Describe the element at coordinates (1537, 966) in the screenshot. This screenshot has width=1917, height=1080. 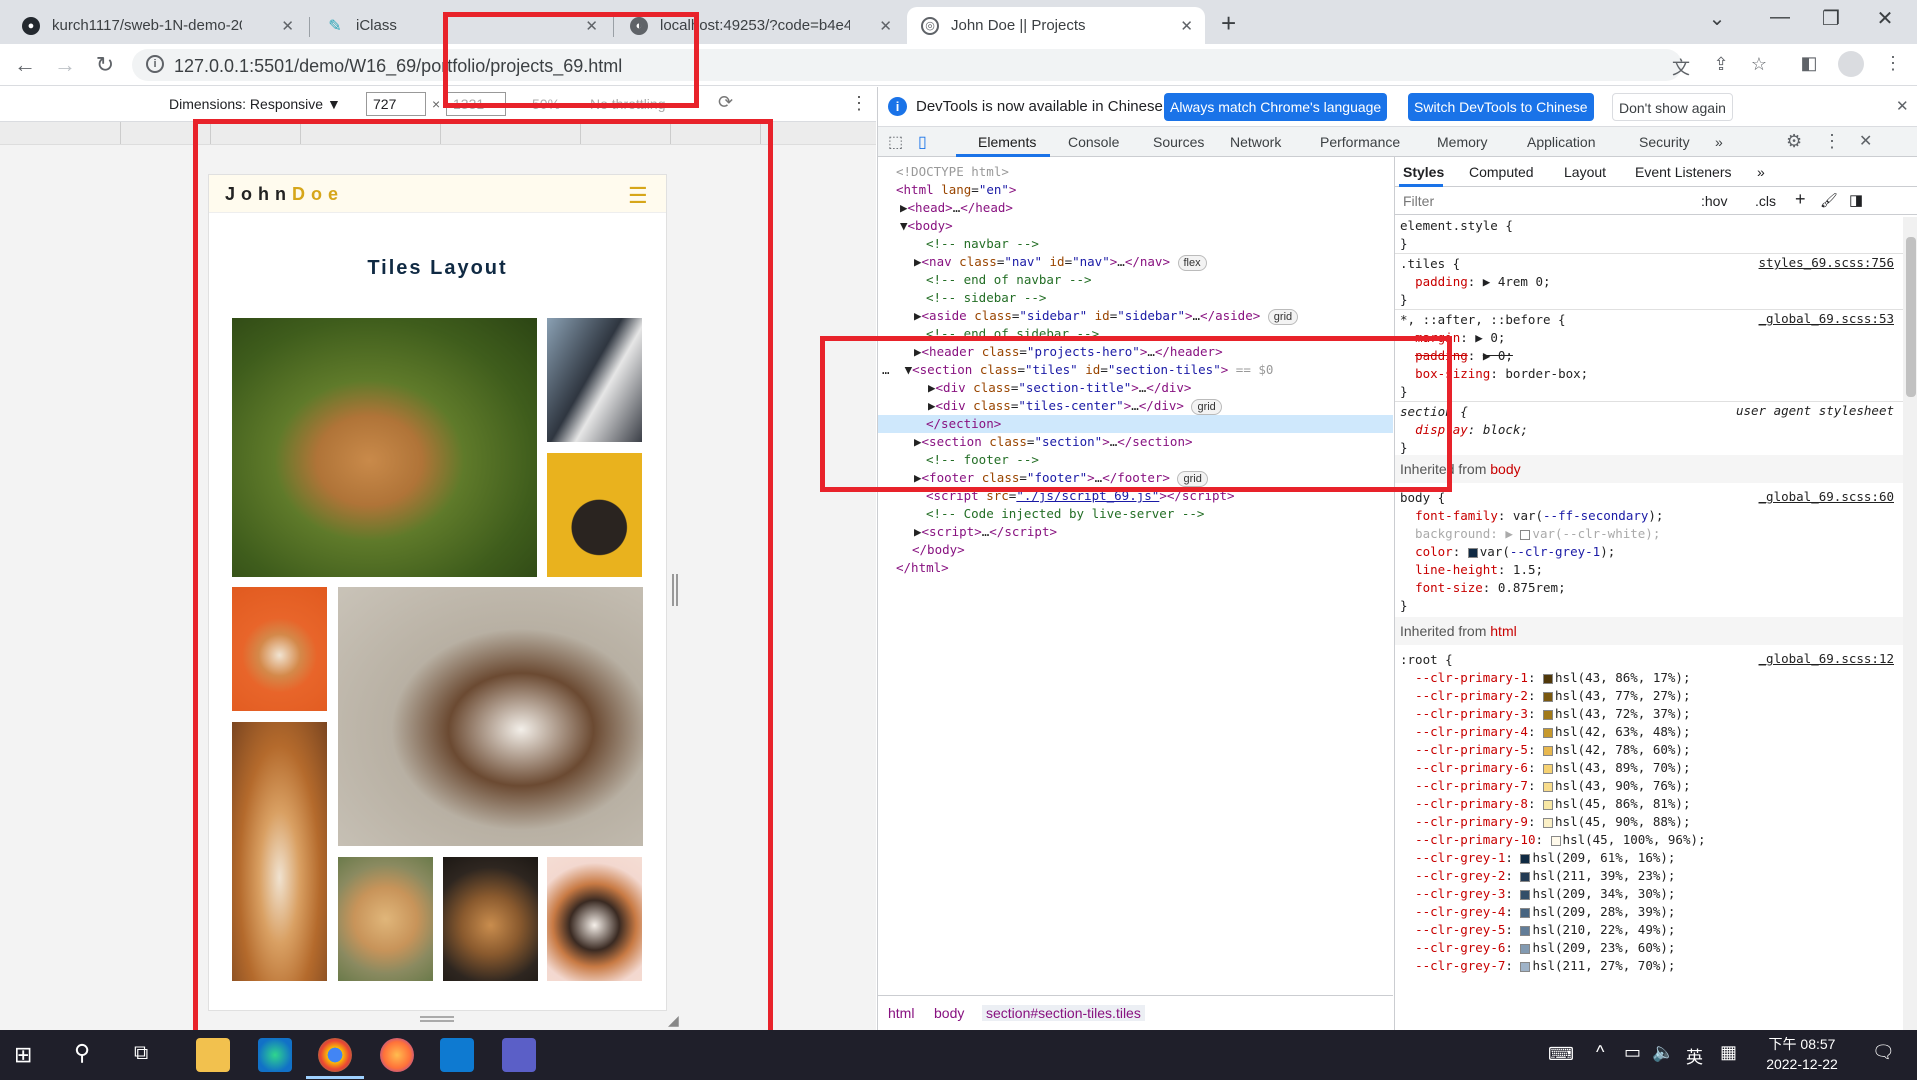
I see `root-var-row: --clr-grey-7: hsl(211, 27%, 70%);` at that location.